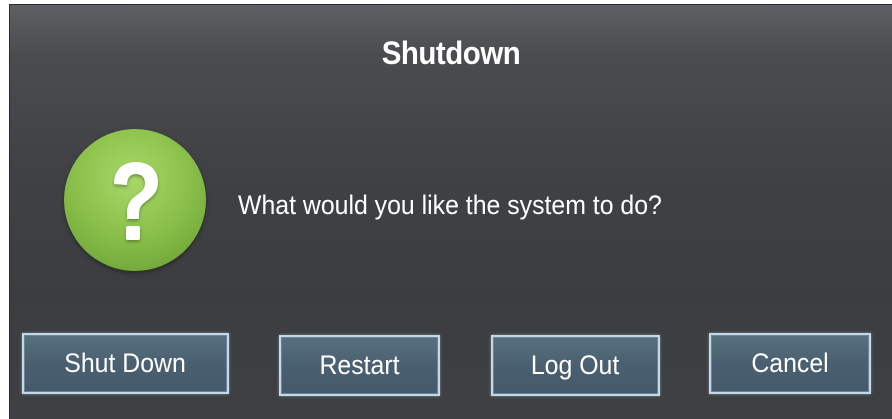 This screenshot has width=892, height=419. Describe the element at coordinates (451, 53) in the screenshot. I see `dialog-title: Shutdown` at that location.